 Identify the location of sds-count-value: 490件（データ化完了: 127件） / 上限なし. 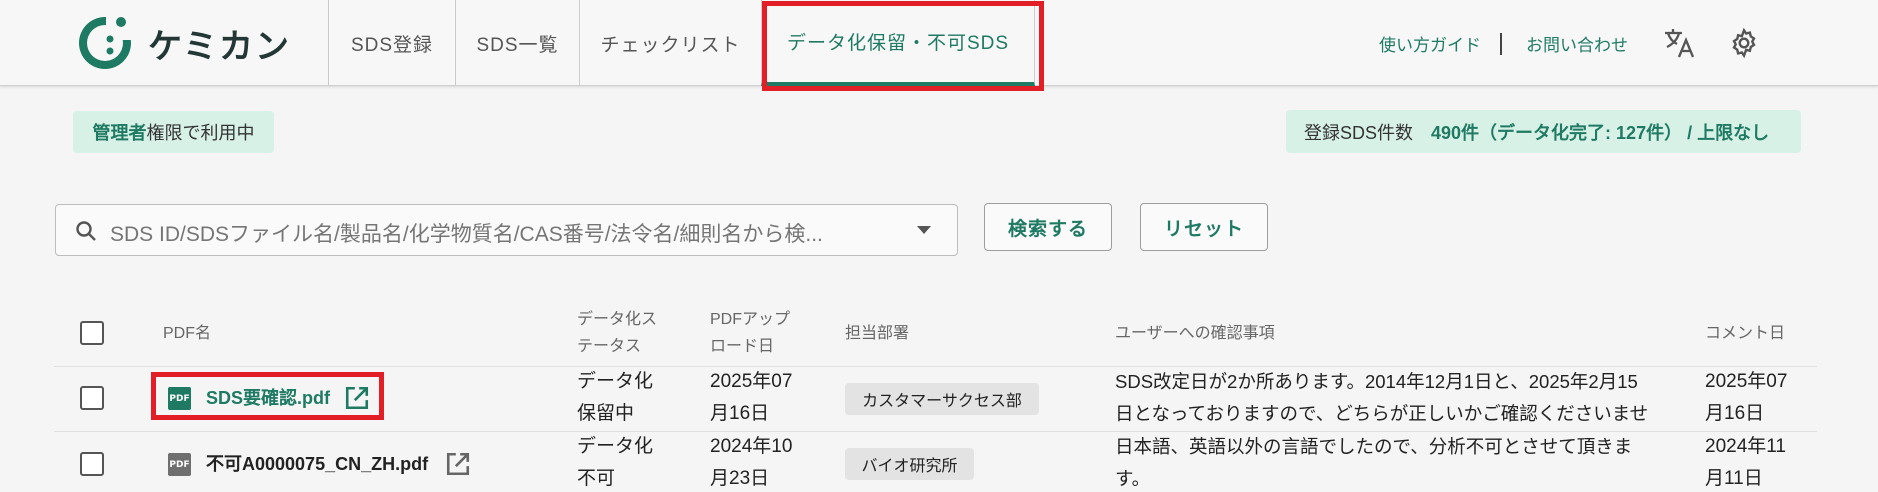
(1600, 132).